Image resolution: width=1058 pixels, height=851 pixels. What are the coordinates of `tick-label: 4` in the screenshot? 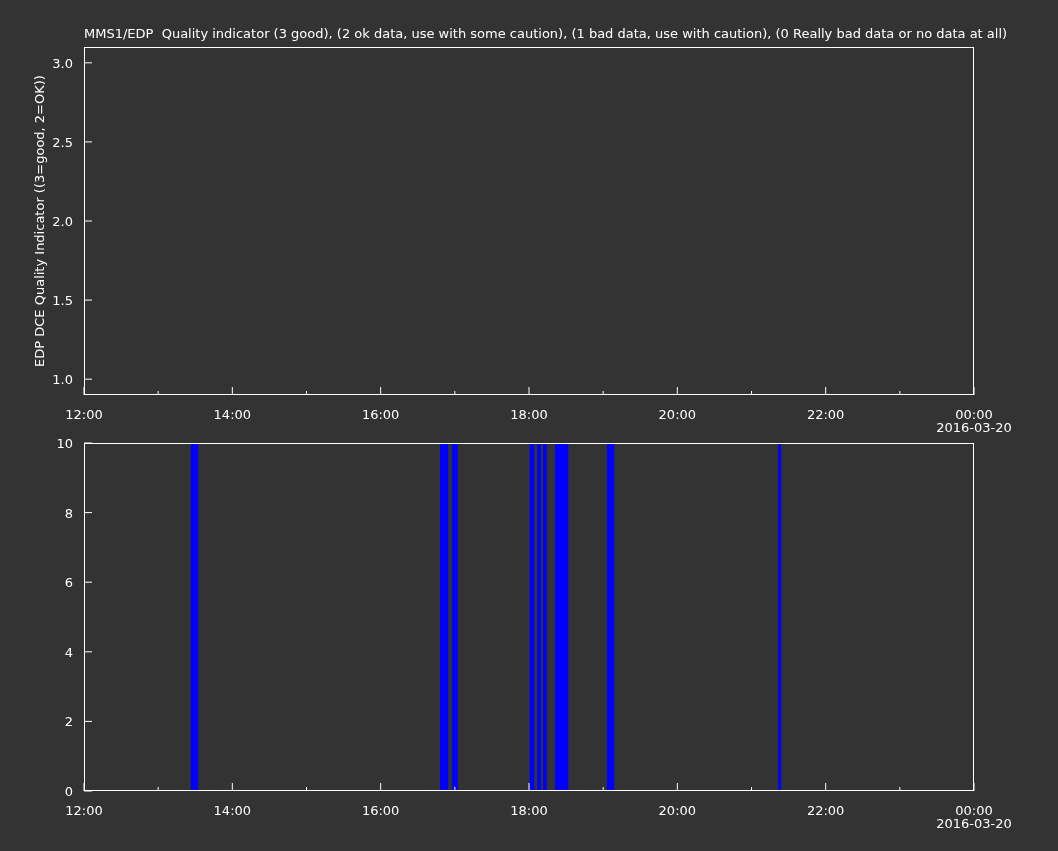 It's located at (68, 652).